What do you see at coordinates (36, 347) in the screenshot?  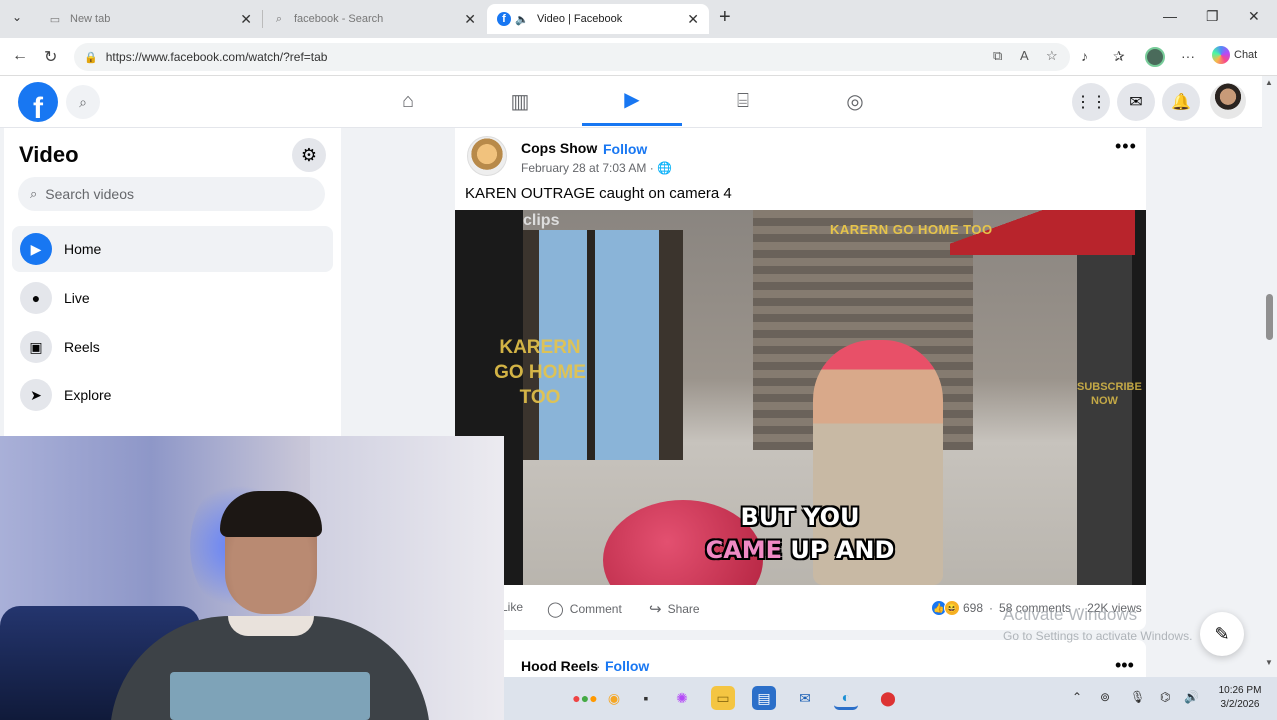 I see `reels-icon: ▣` at bounding box center [36, 347].